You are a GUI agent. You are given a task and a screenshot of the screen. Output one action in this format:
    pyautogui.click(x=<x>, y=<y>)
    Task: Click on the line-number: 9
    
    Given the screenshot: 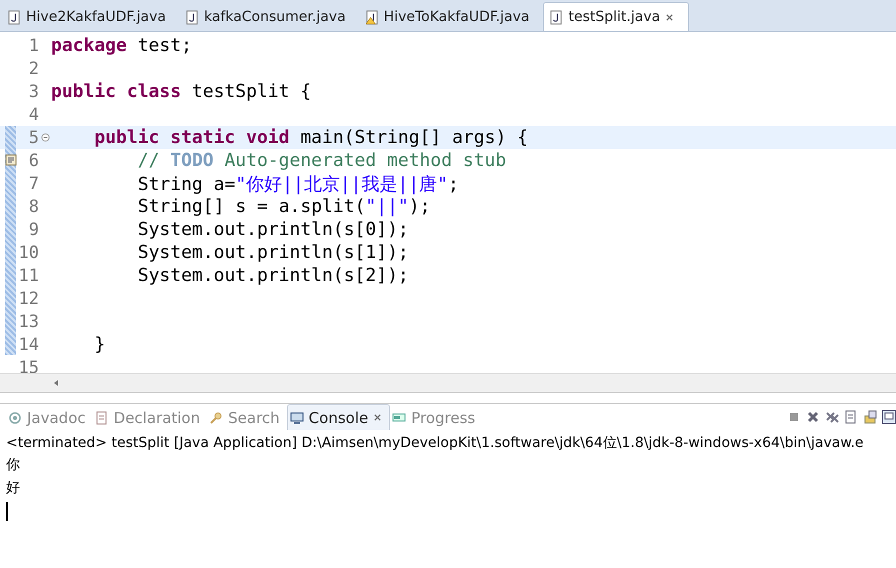 What is the action you would take?
    pyautogui.click(x=33, y=230)
    